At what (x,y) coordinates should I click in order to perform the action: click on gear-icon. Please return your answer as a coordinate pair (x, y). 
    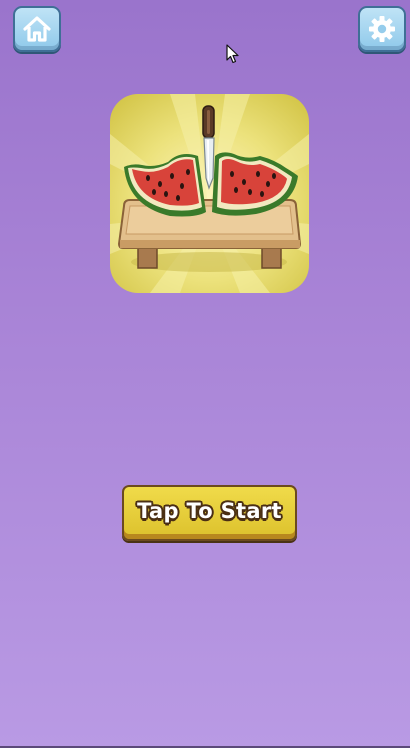
    Looking at the image, I should click on (382, 29).